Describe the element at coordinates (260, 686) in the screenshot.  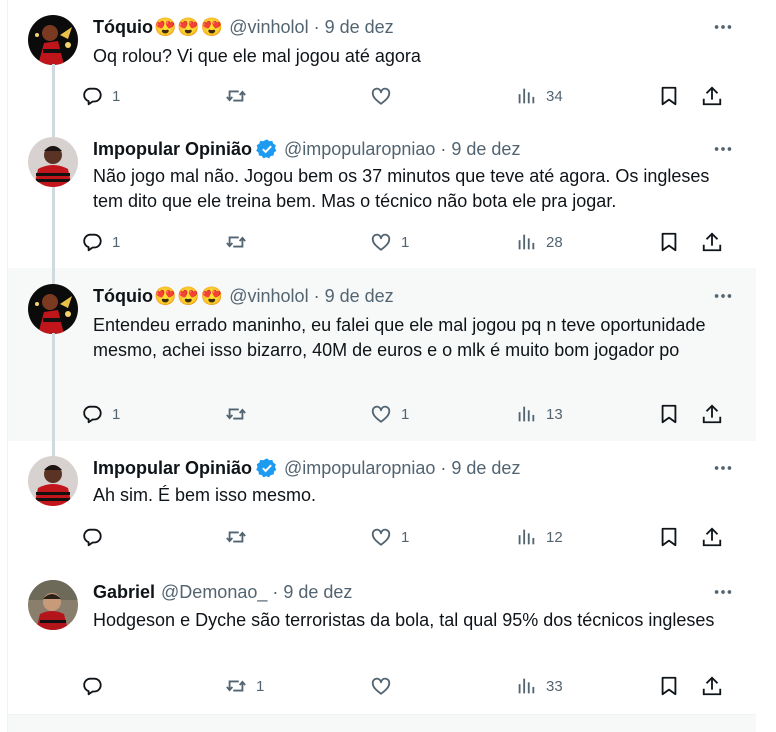
I see `retweet-count: 1` at that location.